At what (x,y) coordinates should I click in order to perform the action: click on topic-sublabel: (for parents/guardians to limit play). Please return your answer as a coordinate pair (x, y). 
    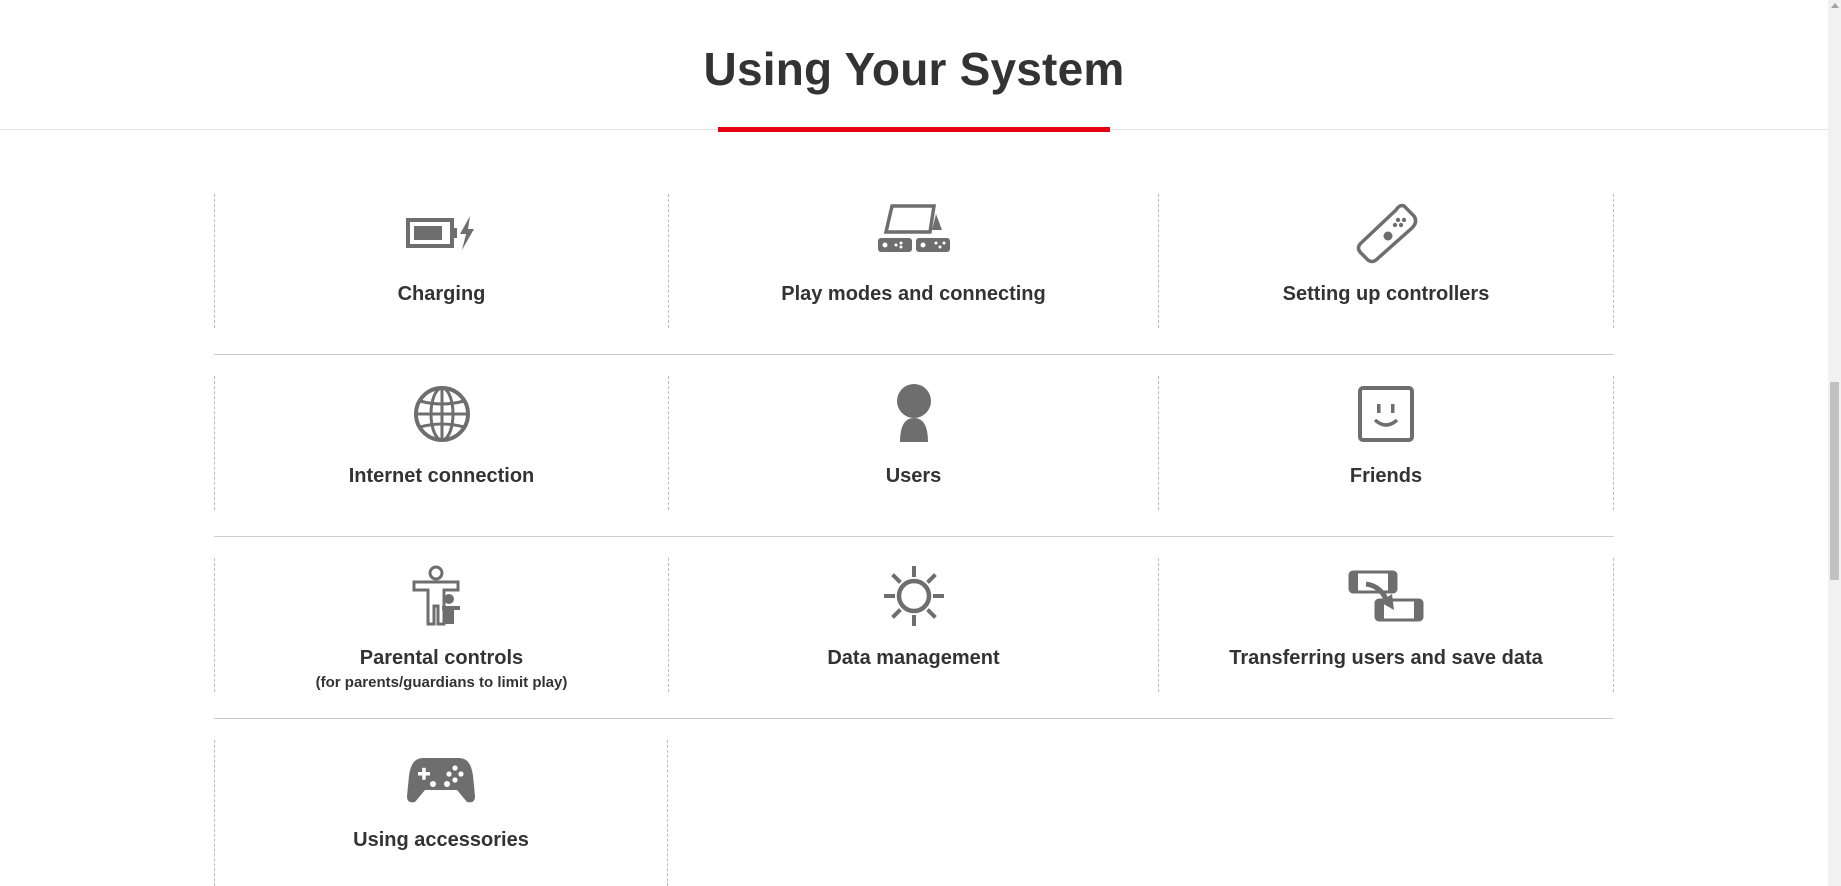
    Looking at the image, I should click on (441, 682).